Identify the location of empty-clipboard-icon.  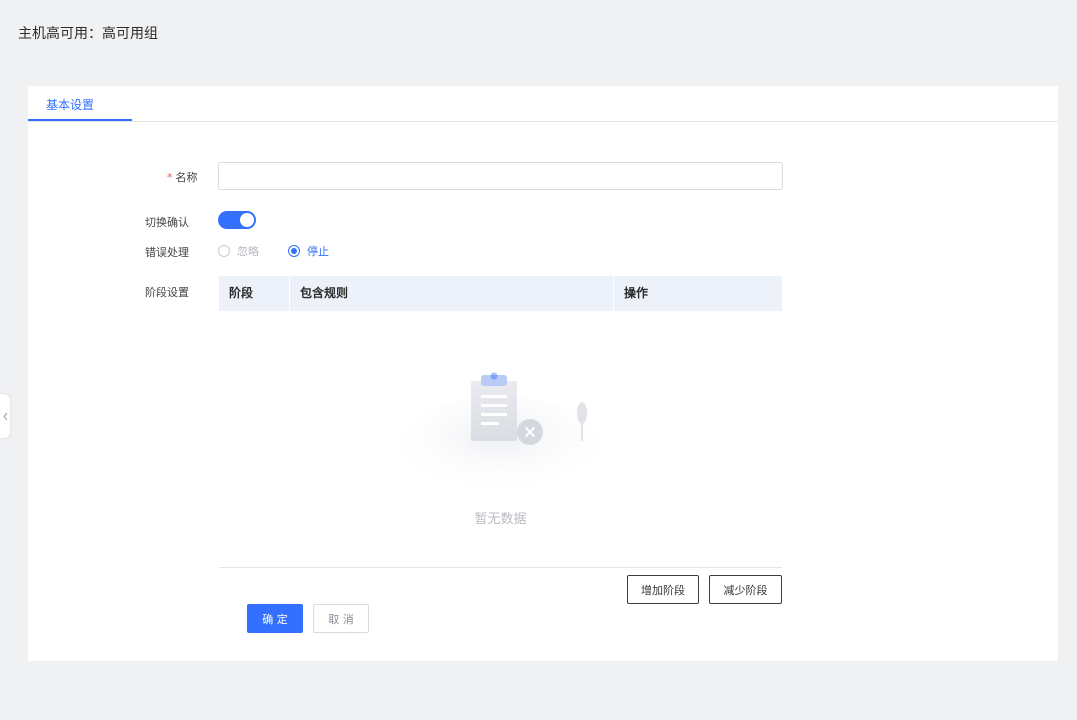
(499, 434).